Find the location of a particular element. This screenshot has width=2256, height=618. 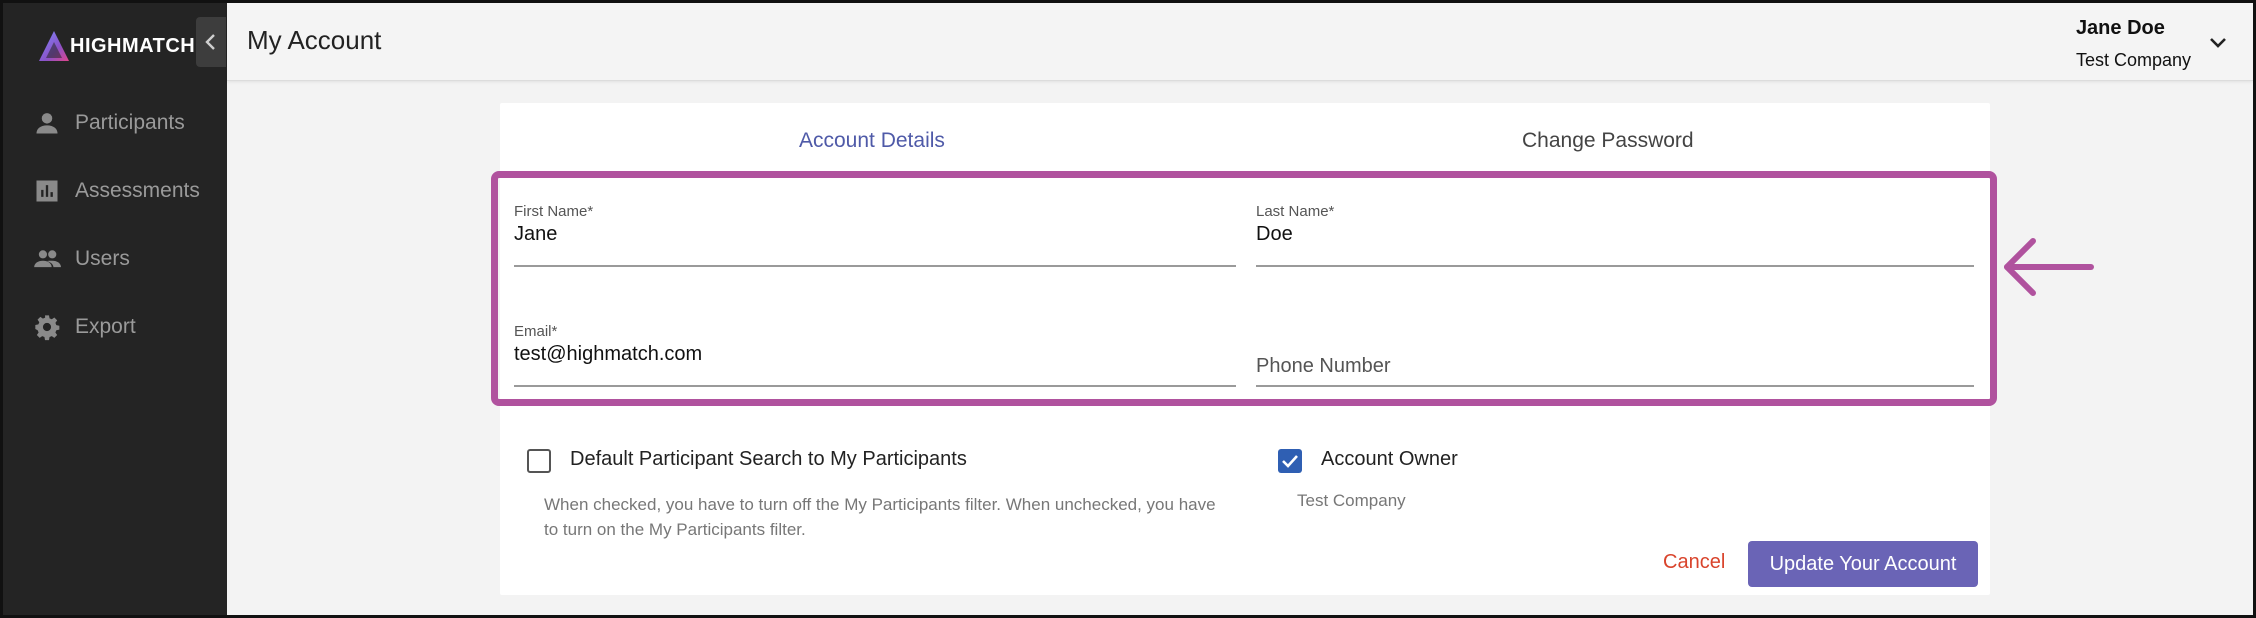

sidebar-item-assessments: Assessments is located at coordinates (116, 191).